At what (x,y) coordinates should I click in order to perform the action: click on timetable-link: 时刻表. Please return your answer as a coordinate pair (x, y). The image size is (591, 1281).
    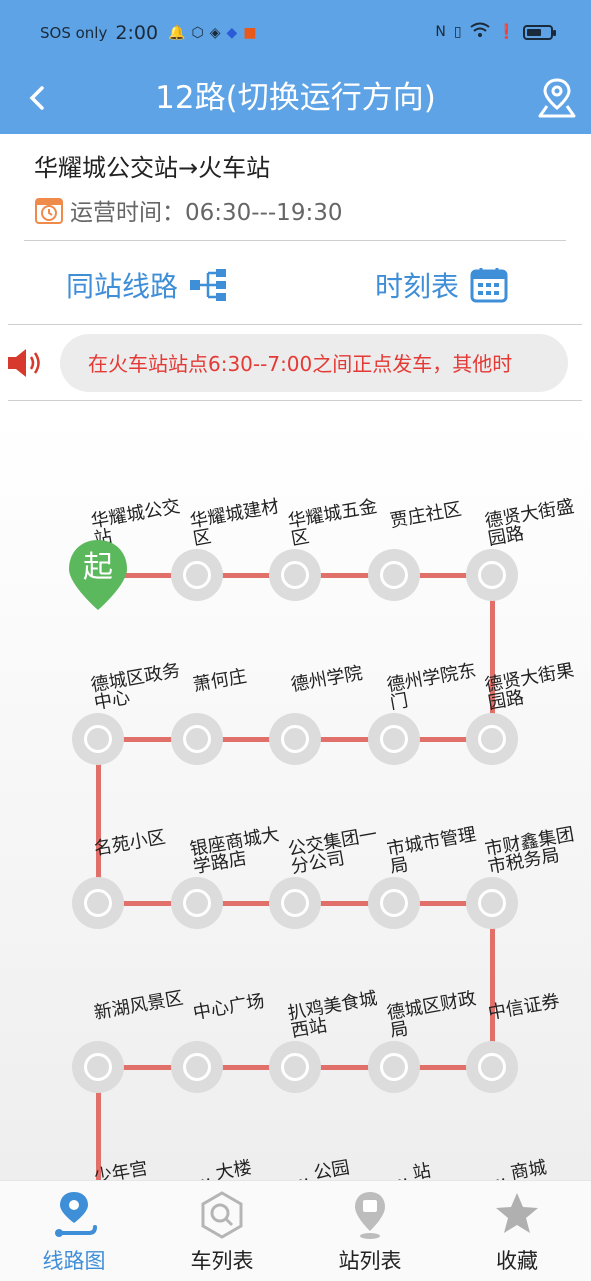
    Looking at the image, I should click on (442, 285).